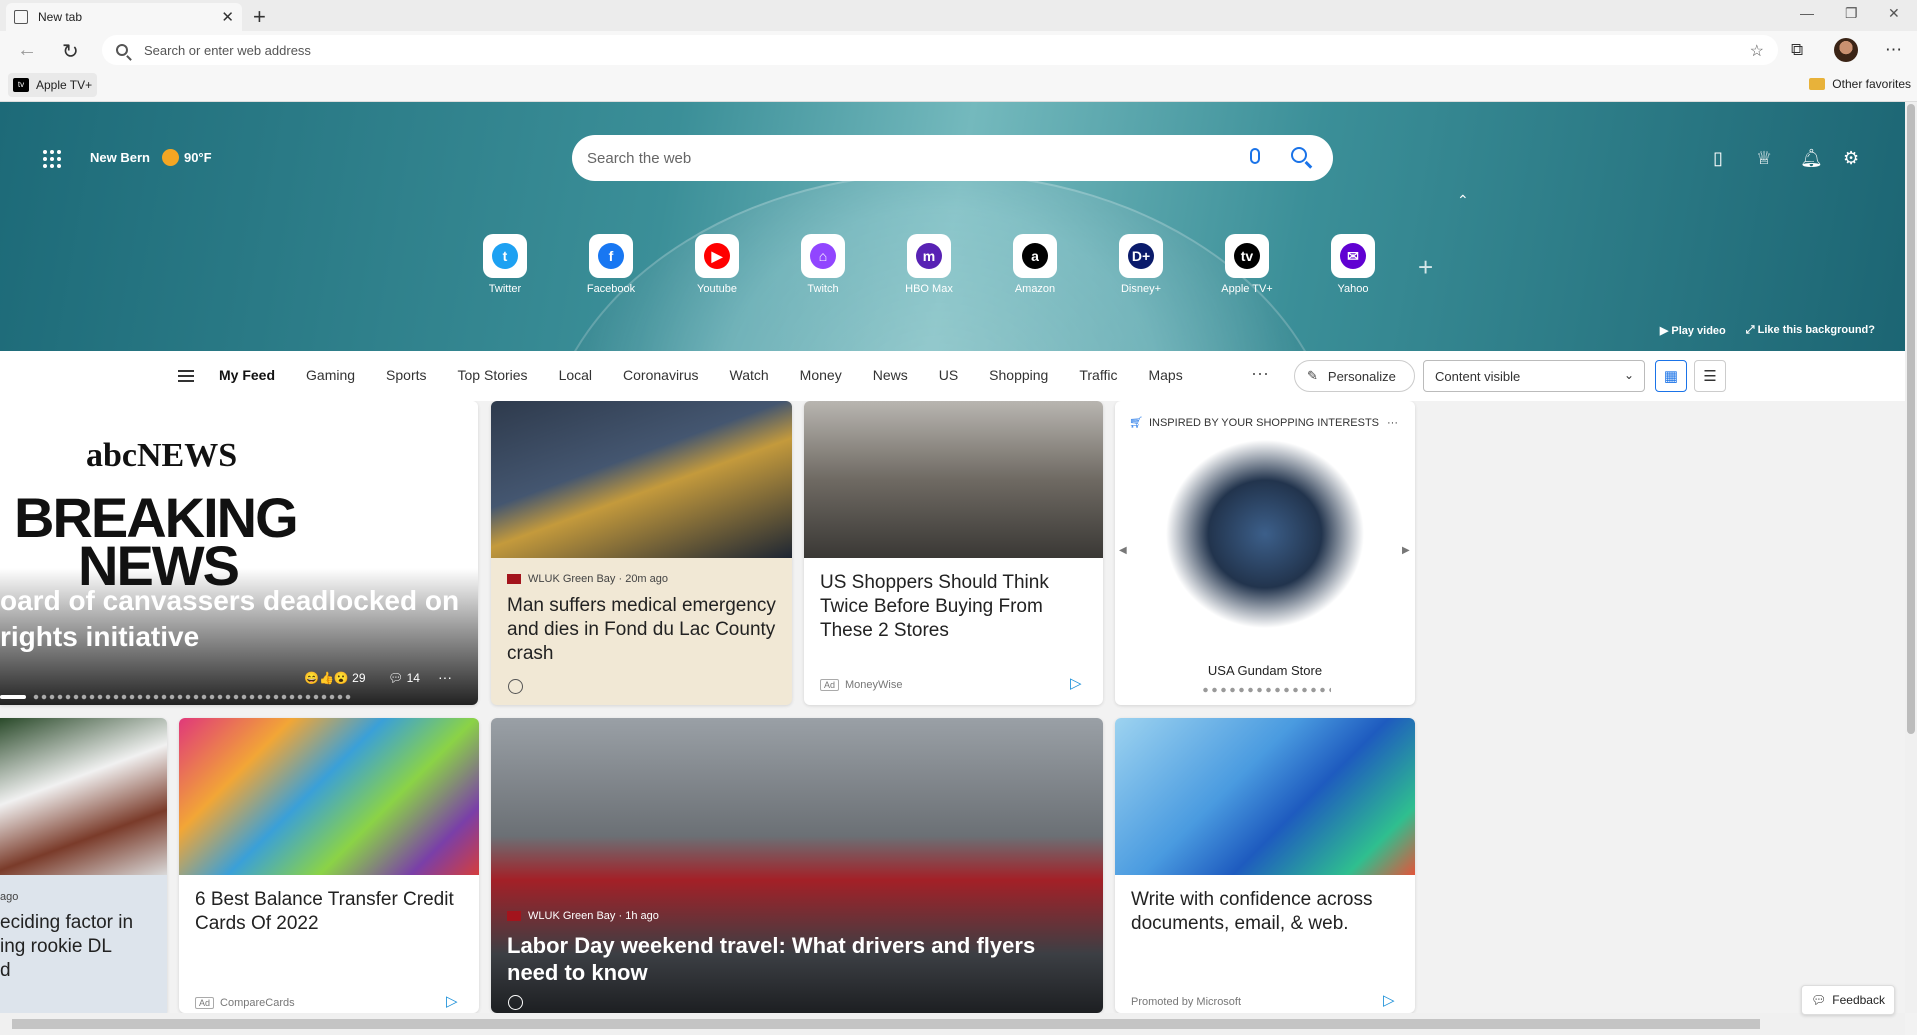 This screenshot has height=1035, width=1917. Describe the element at coordinates (1858, 1000) in the screenshot. I see `feedback-label: Feedback` at that location.